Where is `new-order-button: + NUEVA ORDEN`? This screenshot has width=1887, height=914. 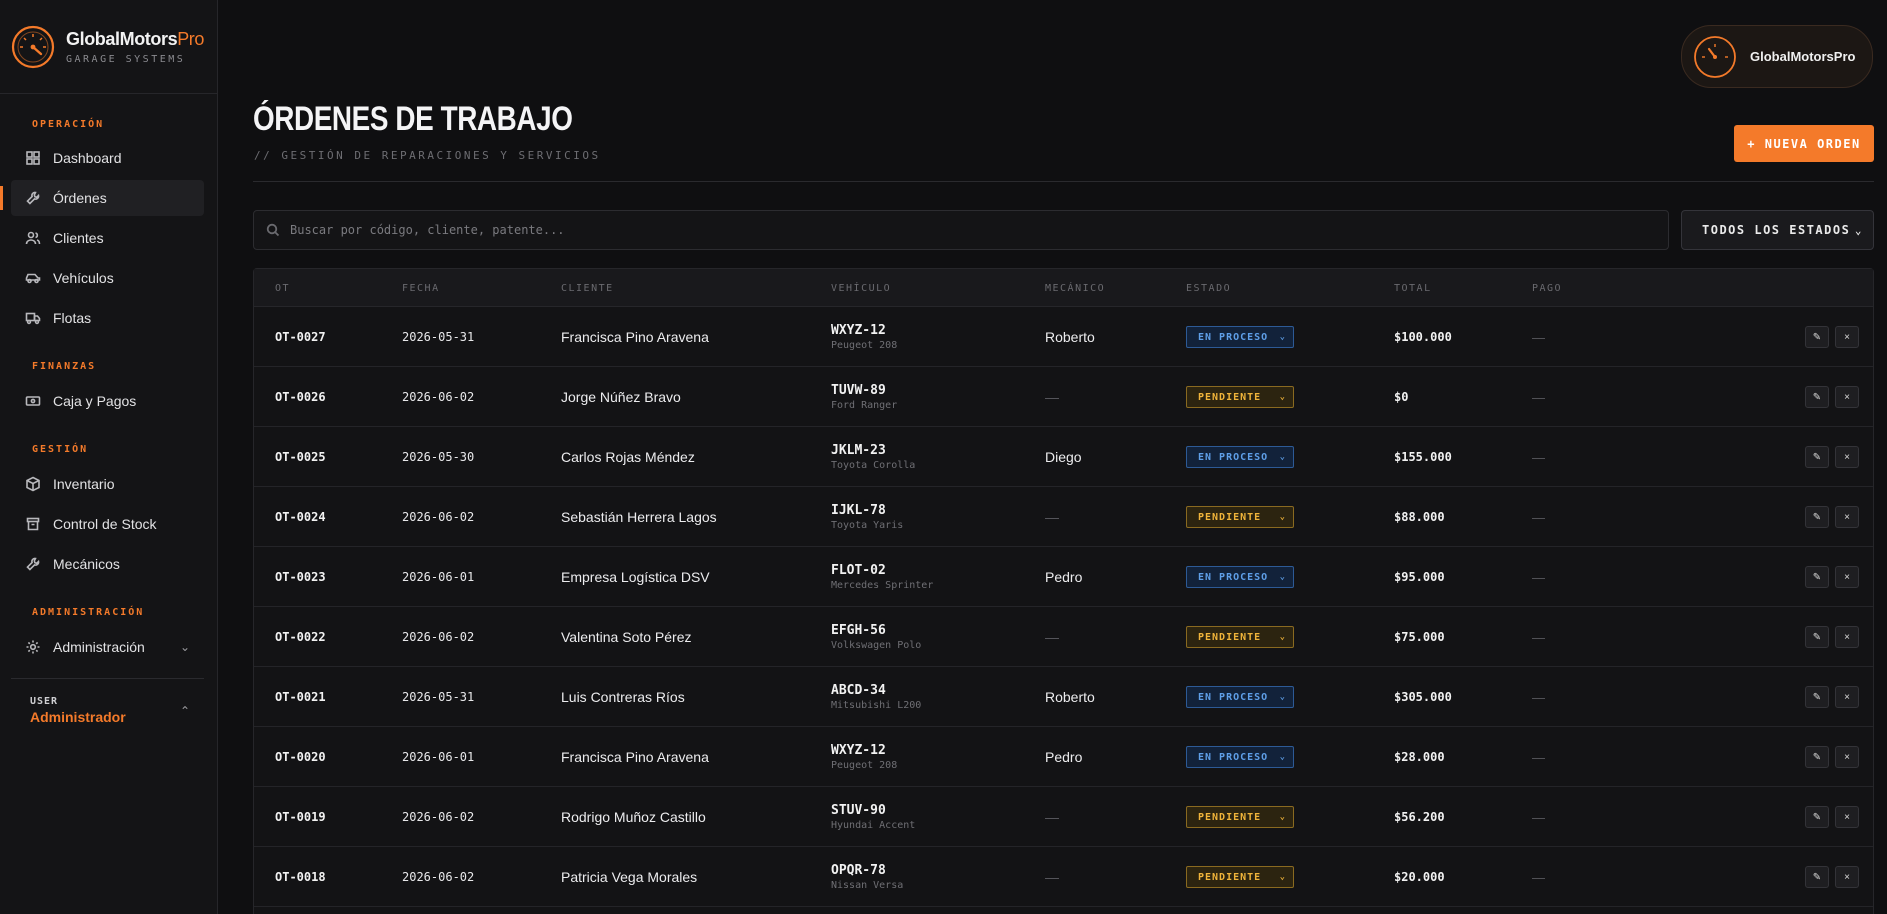
new-order-button: + NUEVA ORDEN is located at coordinates (1804, 143).